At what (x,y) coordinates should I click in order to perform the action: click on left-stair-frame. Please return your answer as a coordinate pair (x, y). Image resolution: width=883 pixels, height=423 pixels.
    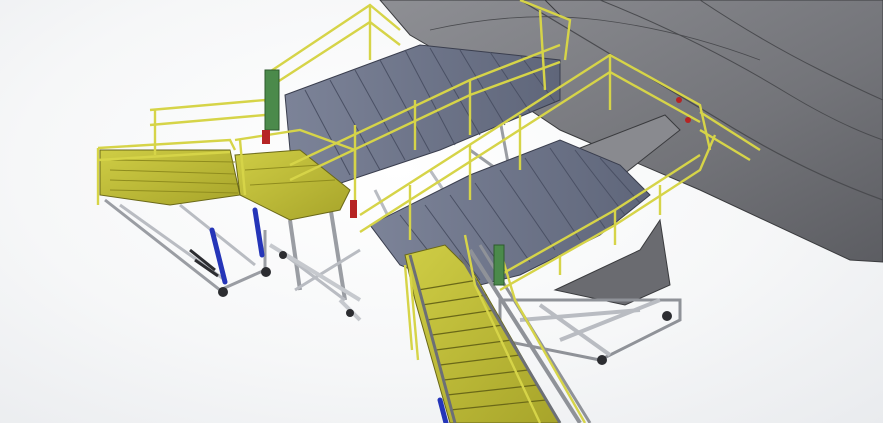
    Looking at the image, I should click on (187, 247).